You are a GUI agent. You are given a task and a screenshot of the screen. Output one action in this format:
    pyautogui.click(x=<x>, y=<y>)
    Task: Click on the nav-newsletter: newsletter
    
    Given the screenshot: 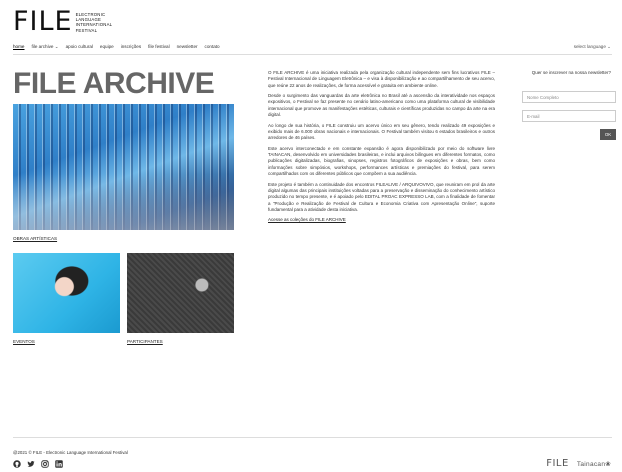 What is the action you would take?
    pyautogui.click(x=187, y=47)
    